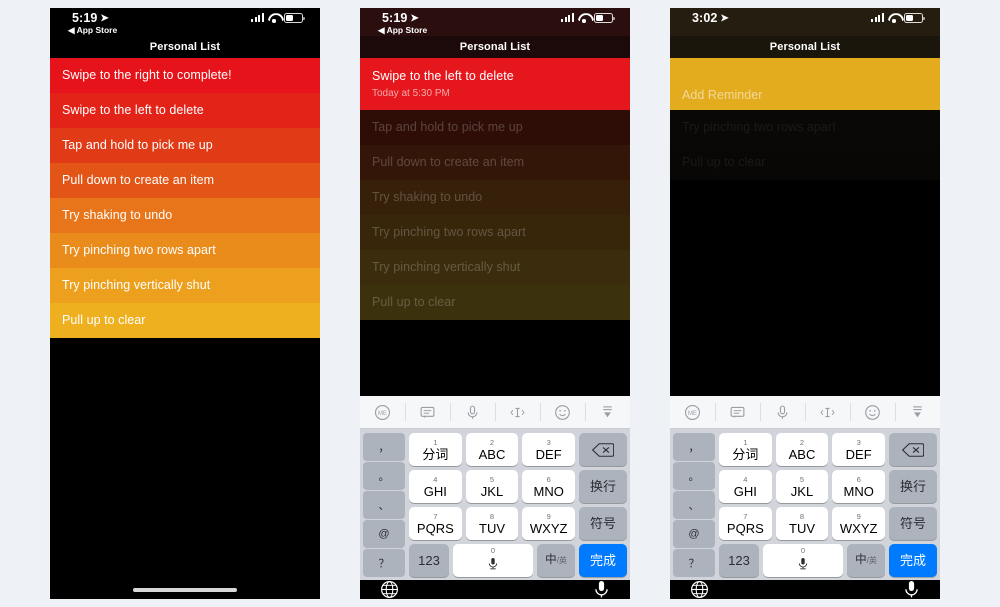 Image resolution: width=1000 pixels, height=607 pixels. Describe the element at coordinates (185, 110) in the screenshot. I see `list-item: Swipe to the left to delete` at that location.